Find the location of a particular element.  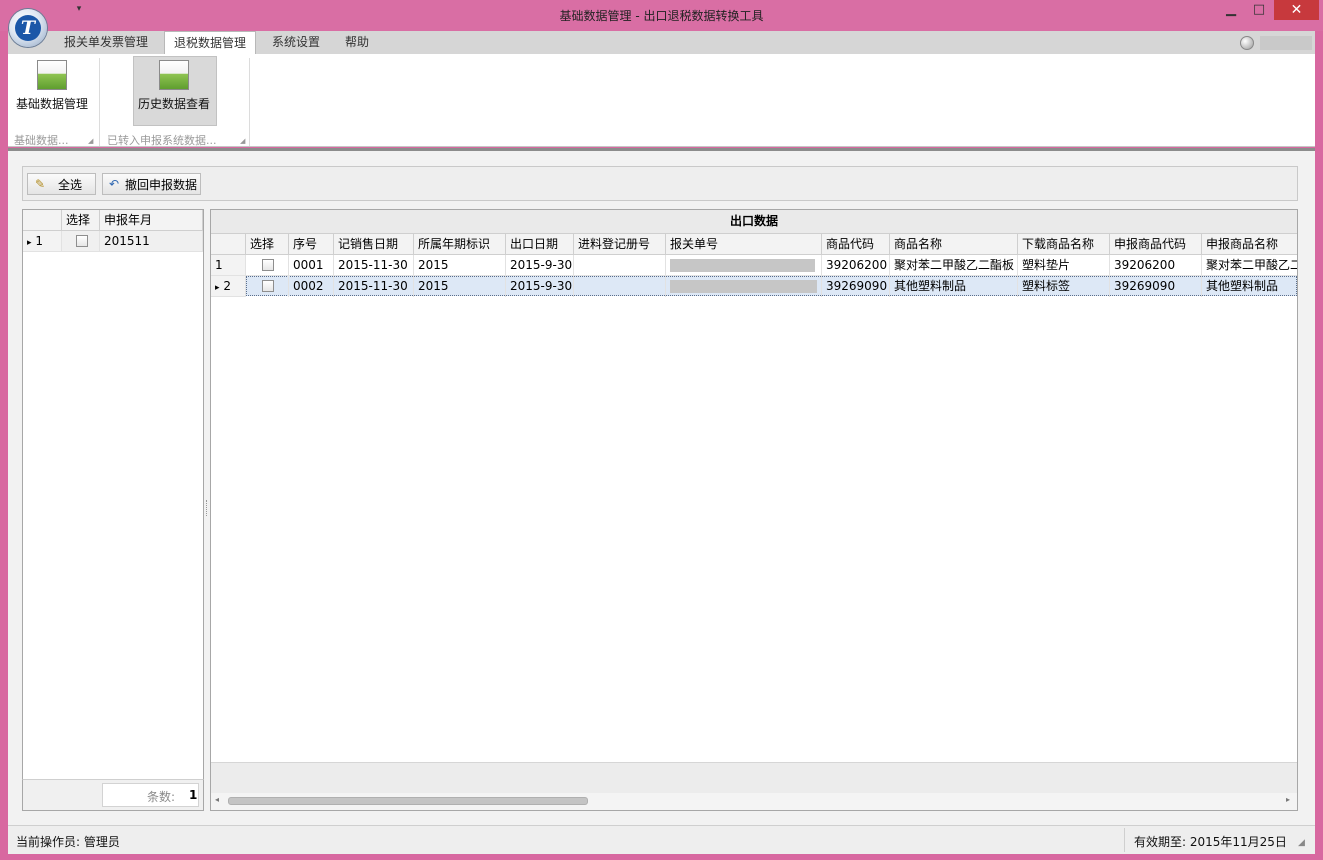

maximize-button: □ is located at coordinates (1259, 10).